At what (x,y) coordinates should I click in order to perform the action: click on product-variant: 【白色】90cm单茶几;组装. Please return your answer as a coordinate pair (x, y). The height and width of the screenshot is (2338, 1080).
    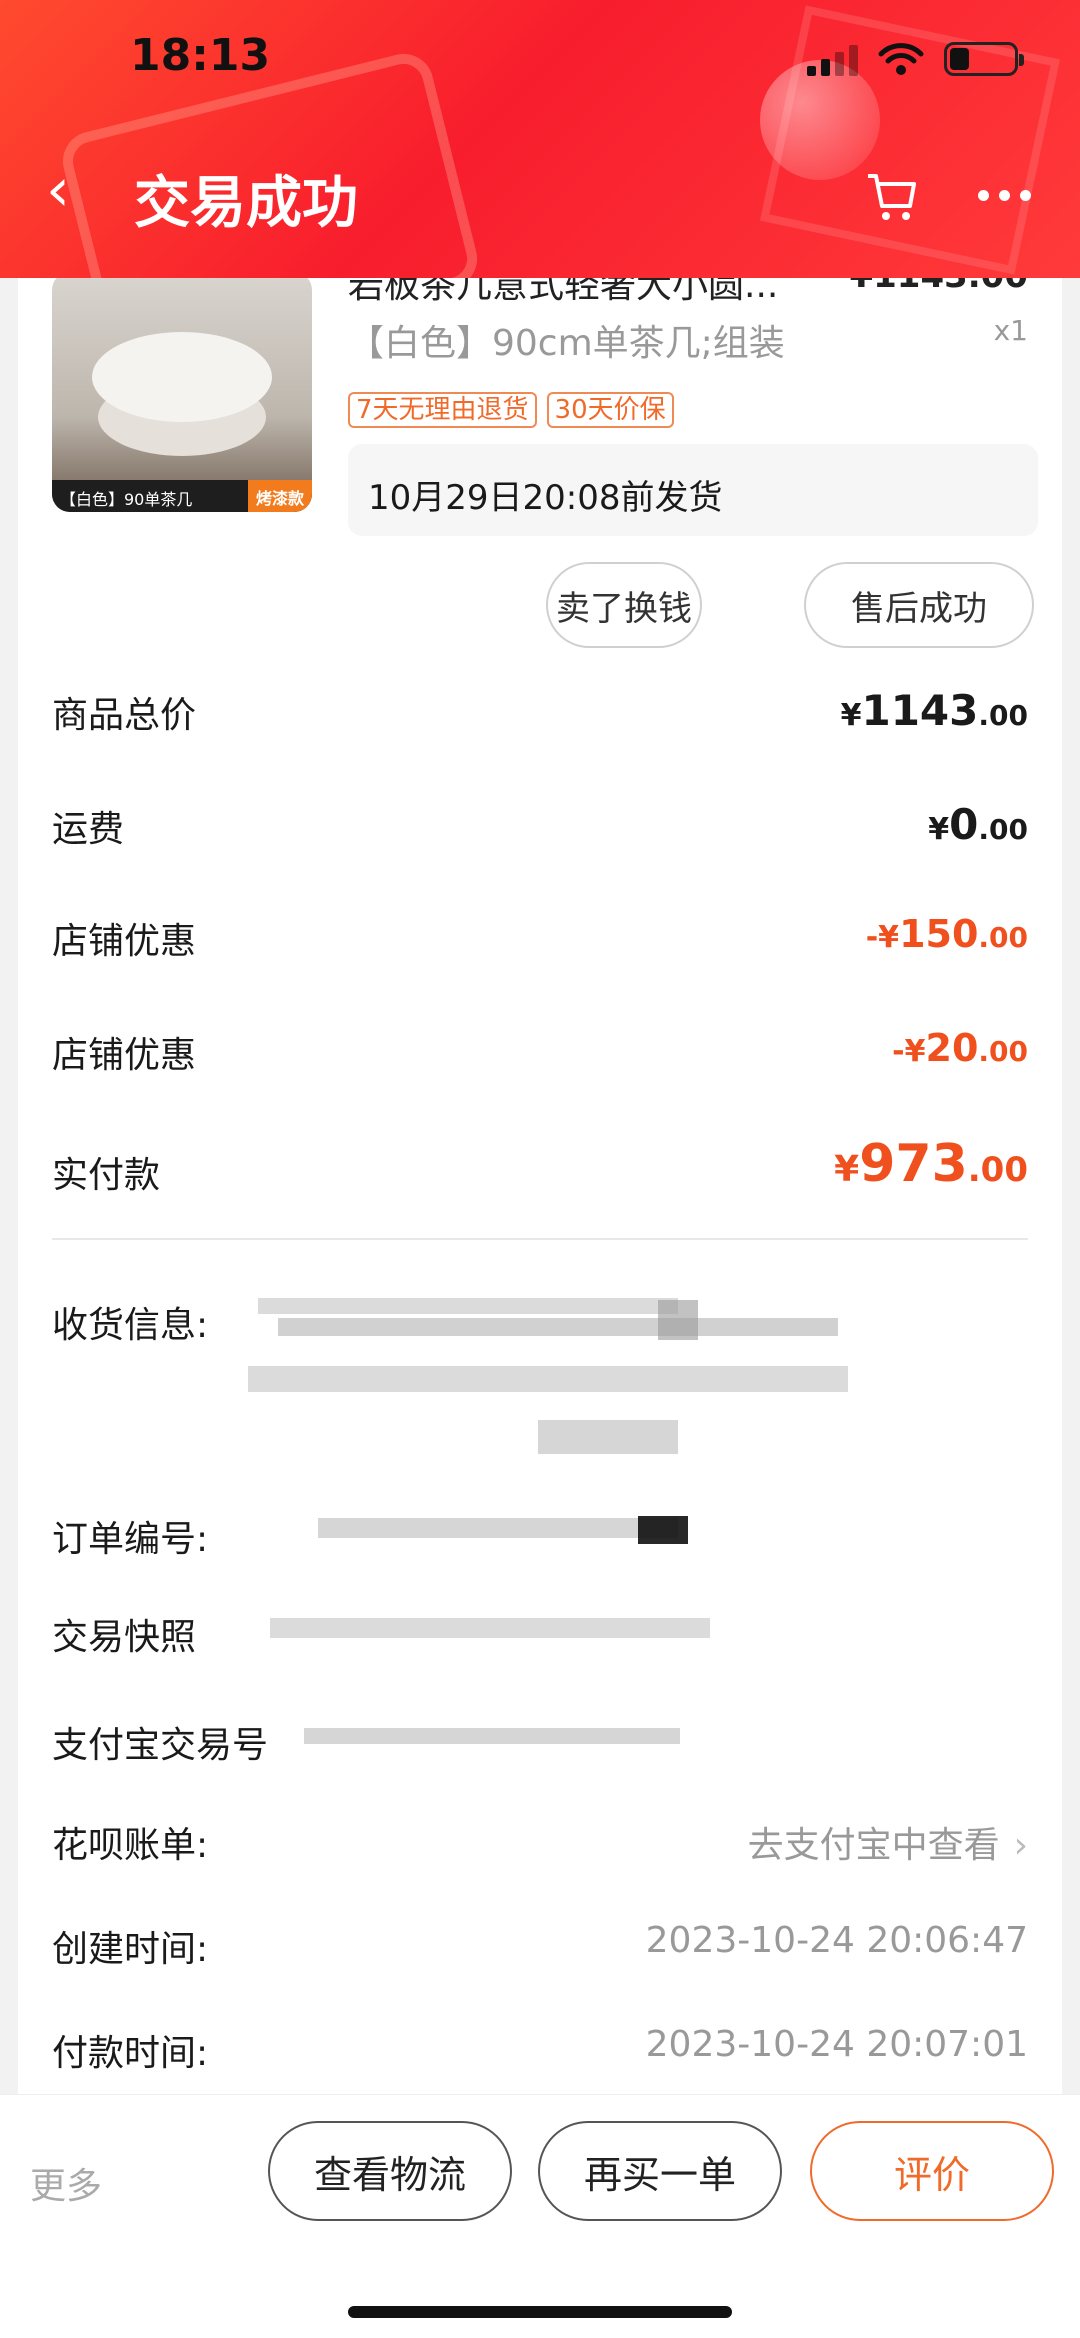
    Looking at the image, I should click on (566, 343).